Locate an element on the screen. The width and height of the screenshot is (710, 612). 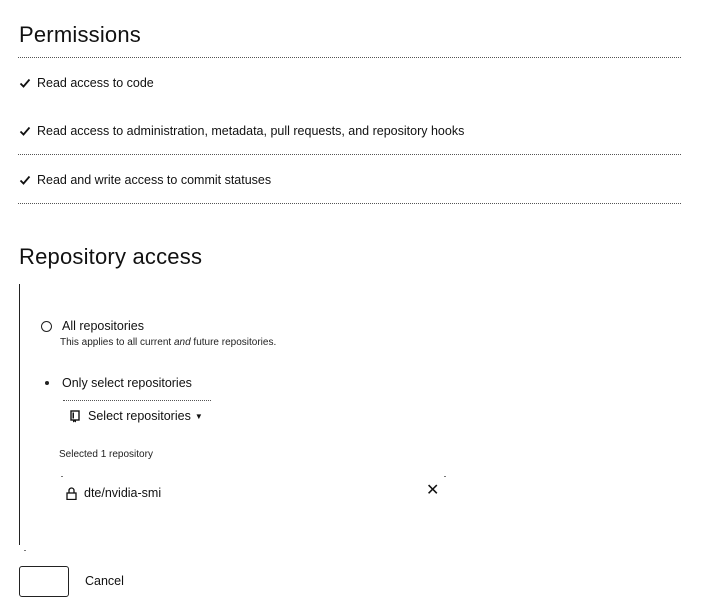
radio-label: All repositories is located at coordinates (103, 326).